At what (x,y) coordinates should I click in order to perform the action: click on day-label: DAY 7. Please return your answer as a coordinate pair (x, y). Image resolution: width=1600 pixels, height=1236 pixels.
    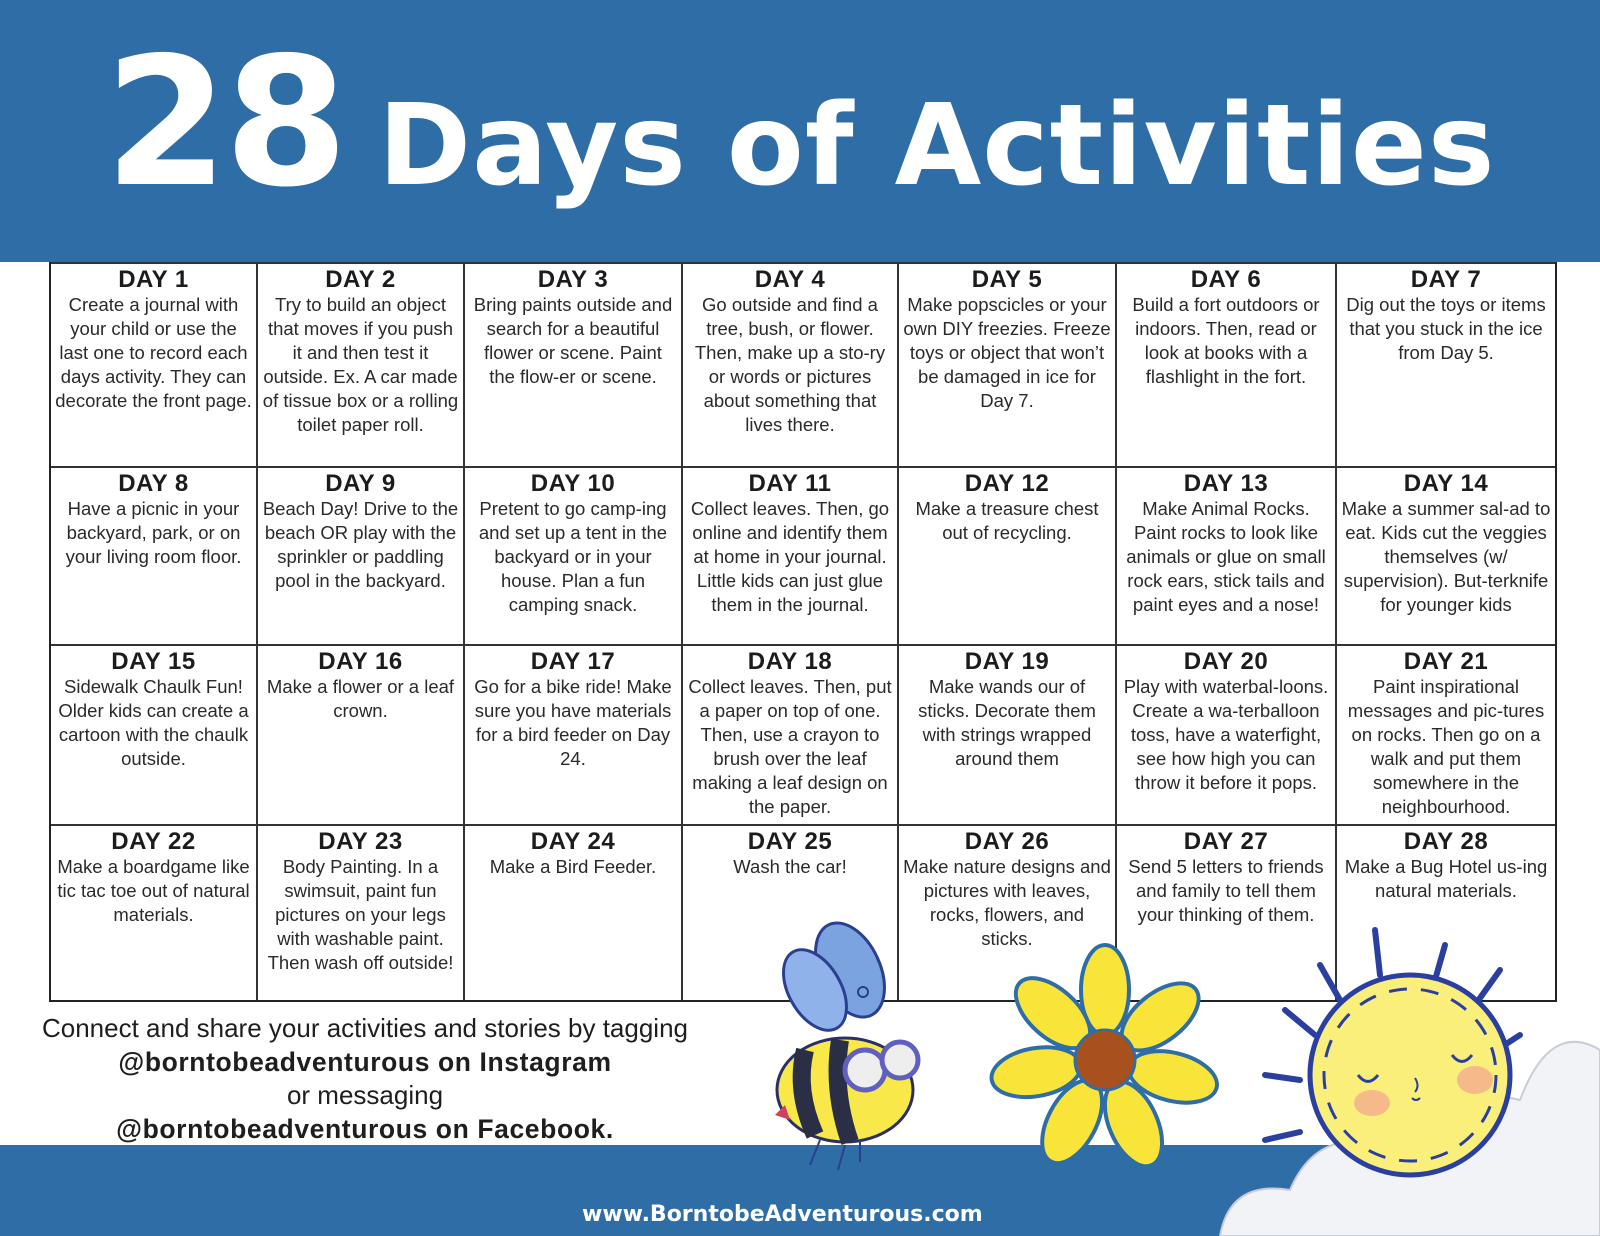
    Looking at the image, I should click on (1446, 279).